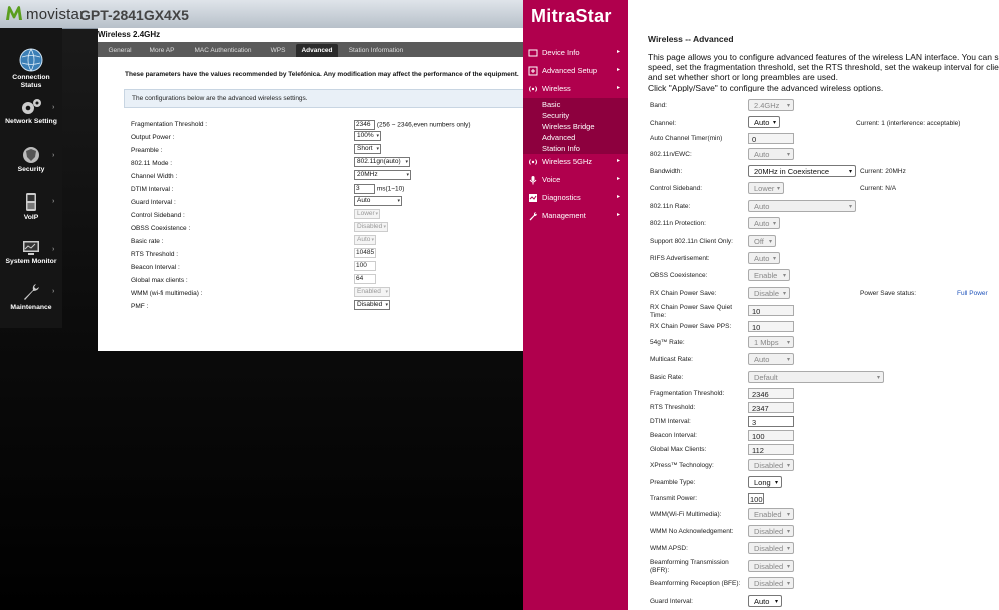 Image resolution: width=999 pixels, height=610 pixels. Describe the element at coordinates (376, 50) in the screenshot. I see `tab-station-information: Station Information` at that location.